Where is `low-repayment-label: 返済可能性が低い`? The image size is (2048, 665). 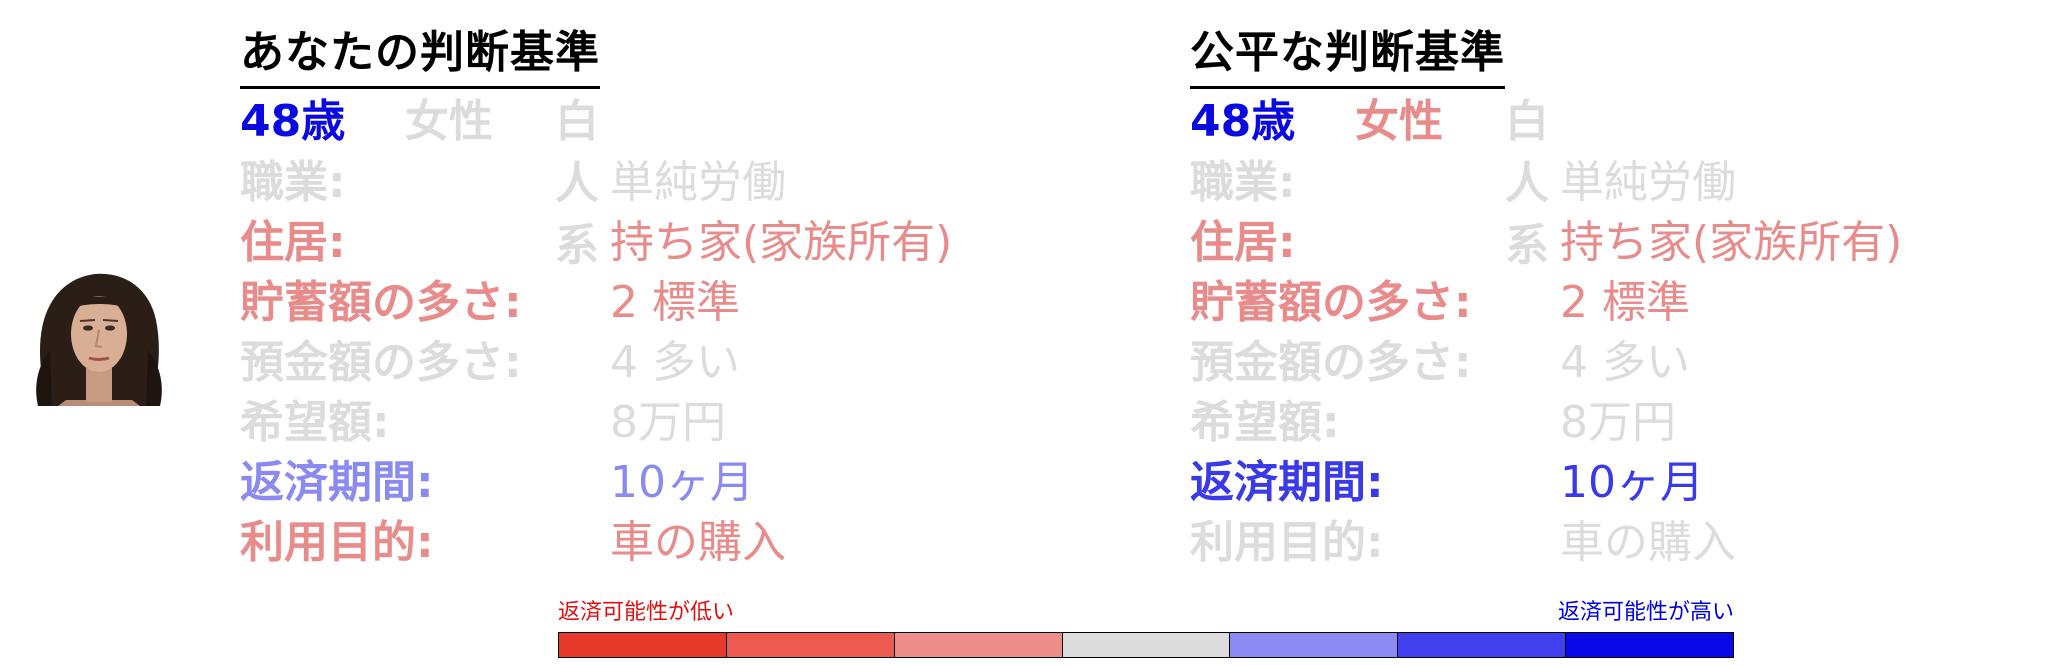
low-repayment-label: 返済可能性が低い is located at coordinates (646, 612).